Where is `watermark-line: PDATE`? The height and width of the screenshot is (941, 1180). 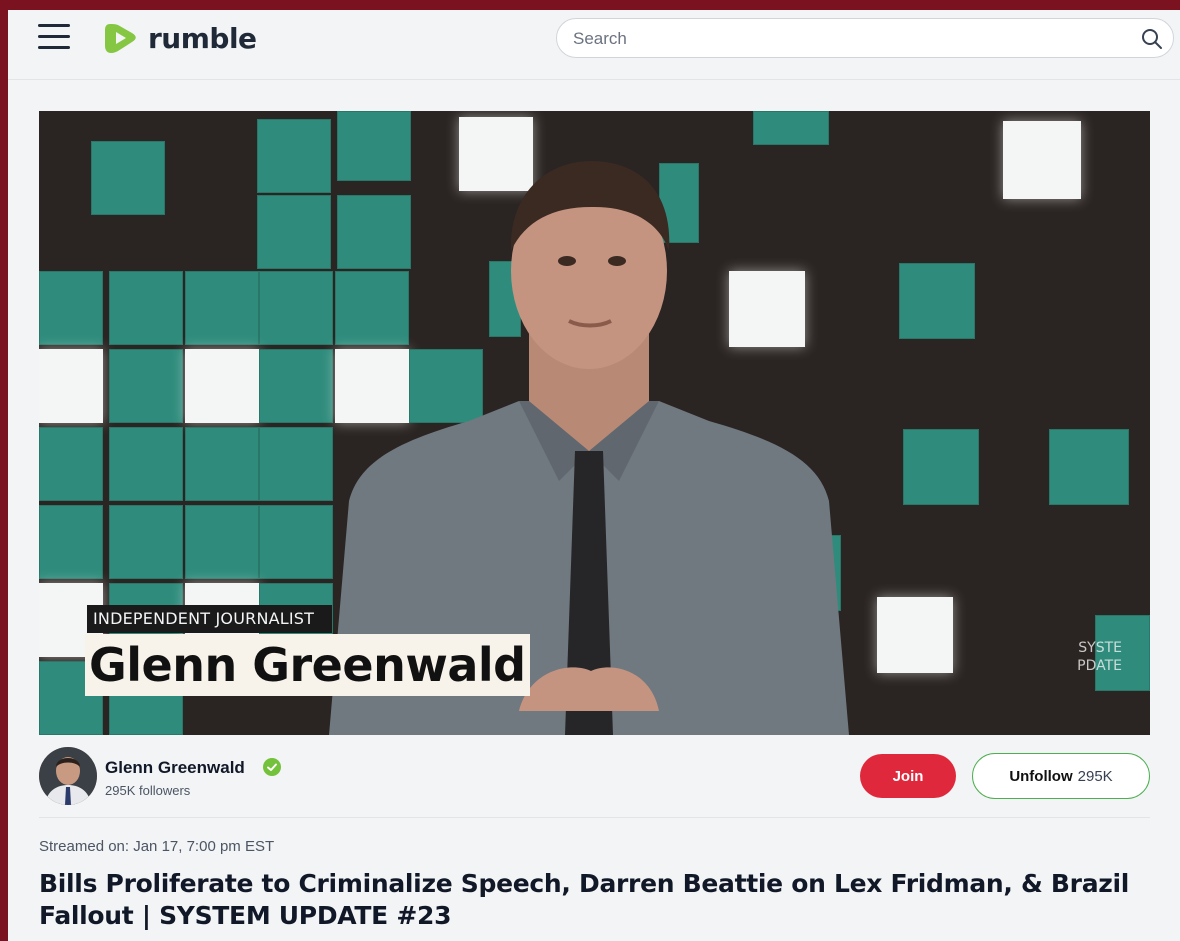 watermark-line: PDATE is located at coordinates (1099, 666).